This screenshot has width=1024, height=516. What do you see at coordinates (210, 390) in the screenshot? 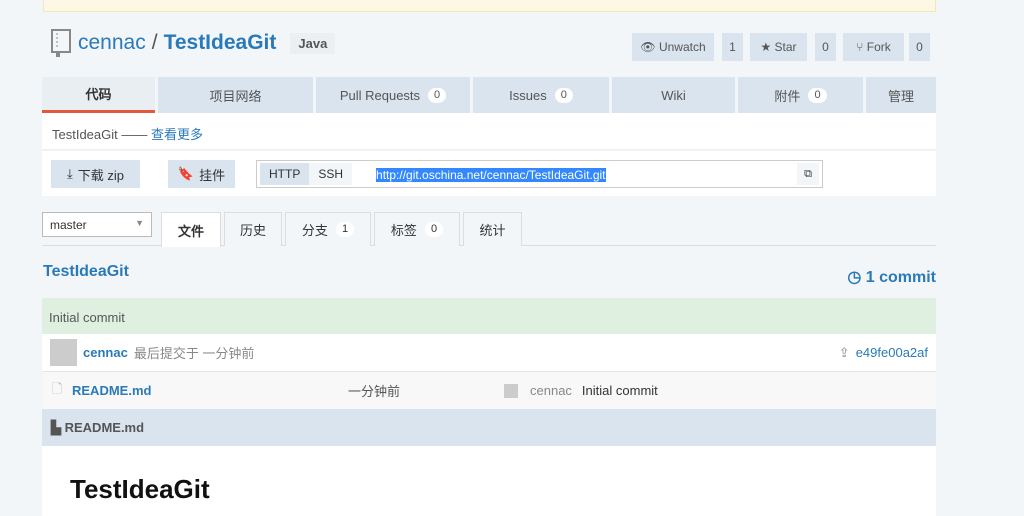
I see `file-name-link: README.md` at bounding box center [210, 390].